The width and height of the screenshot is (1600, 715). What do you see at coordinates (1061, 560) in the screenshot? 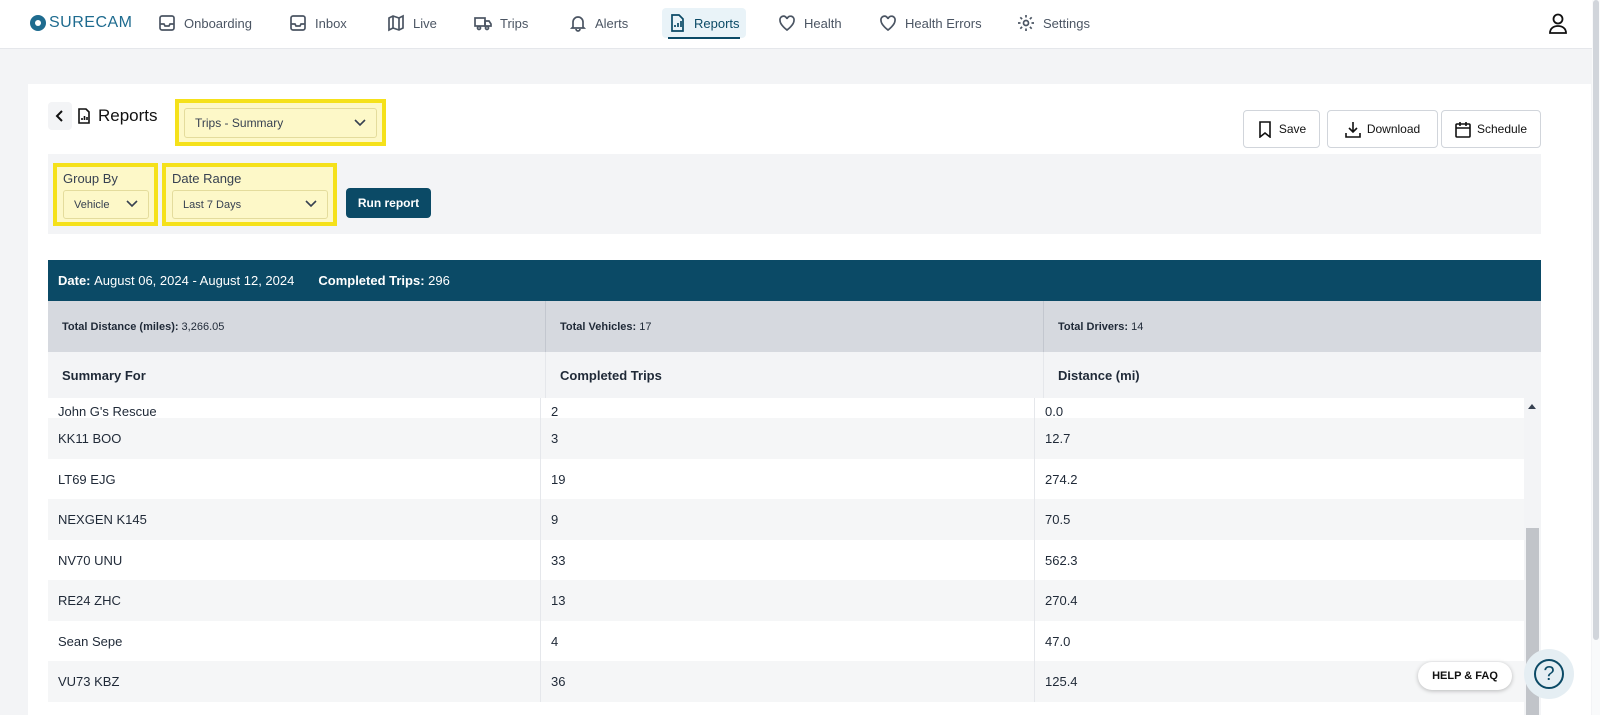
I see `cell-distance: 562.3` at bounding box center [1061, 560].